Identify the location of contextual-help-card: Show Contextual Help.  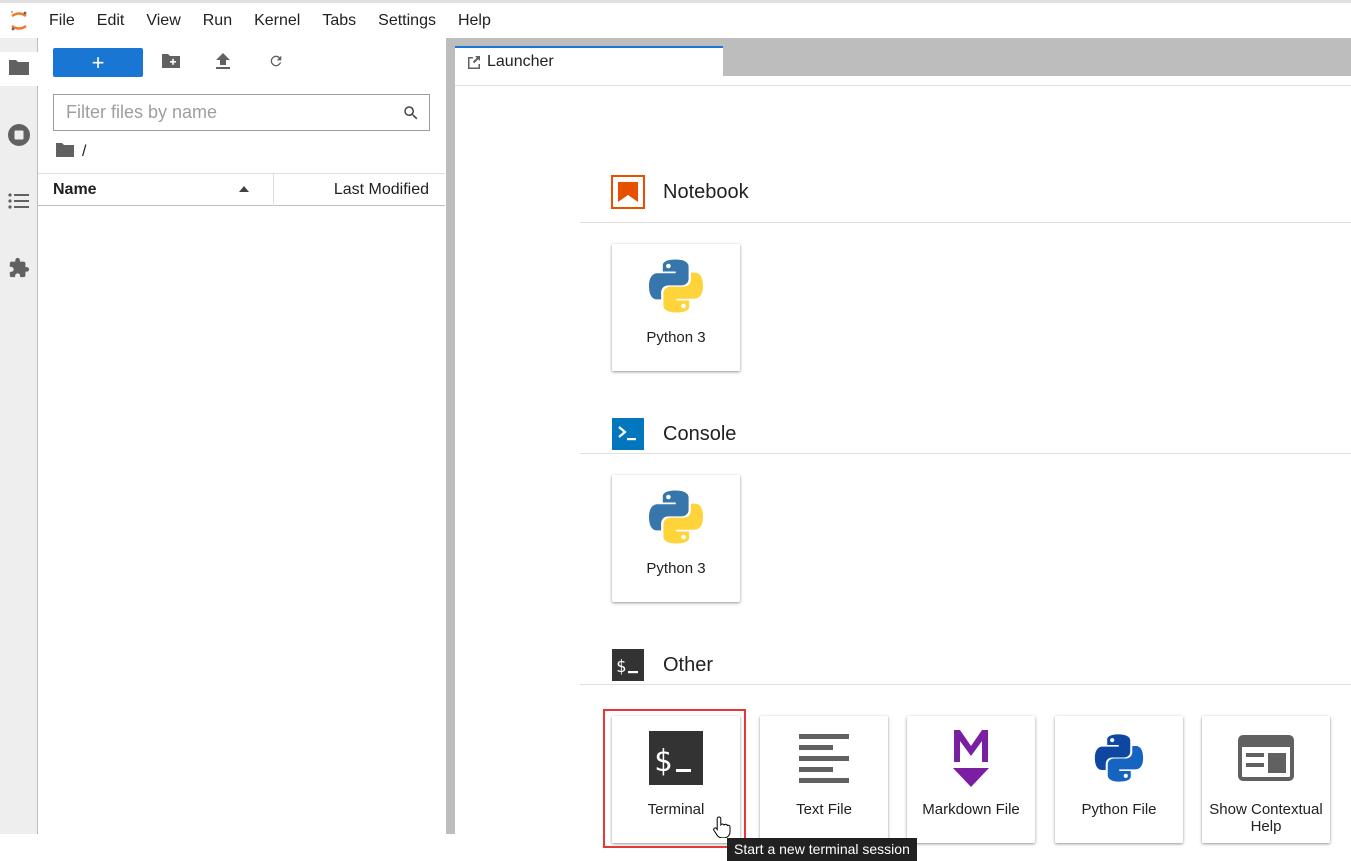
(1266, 779).